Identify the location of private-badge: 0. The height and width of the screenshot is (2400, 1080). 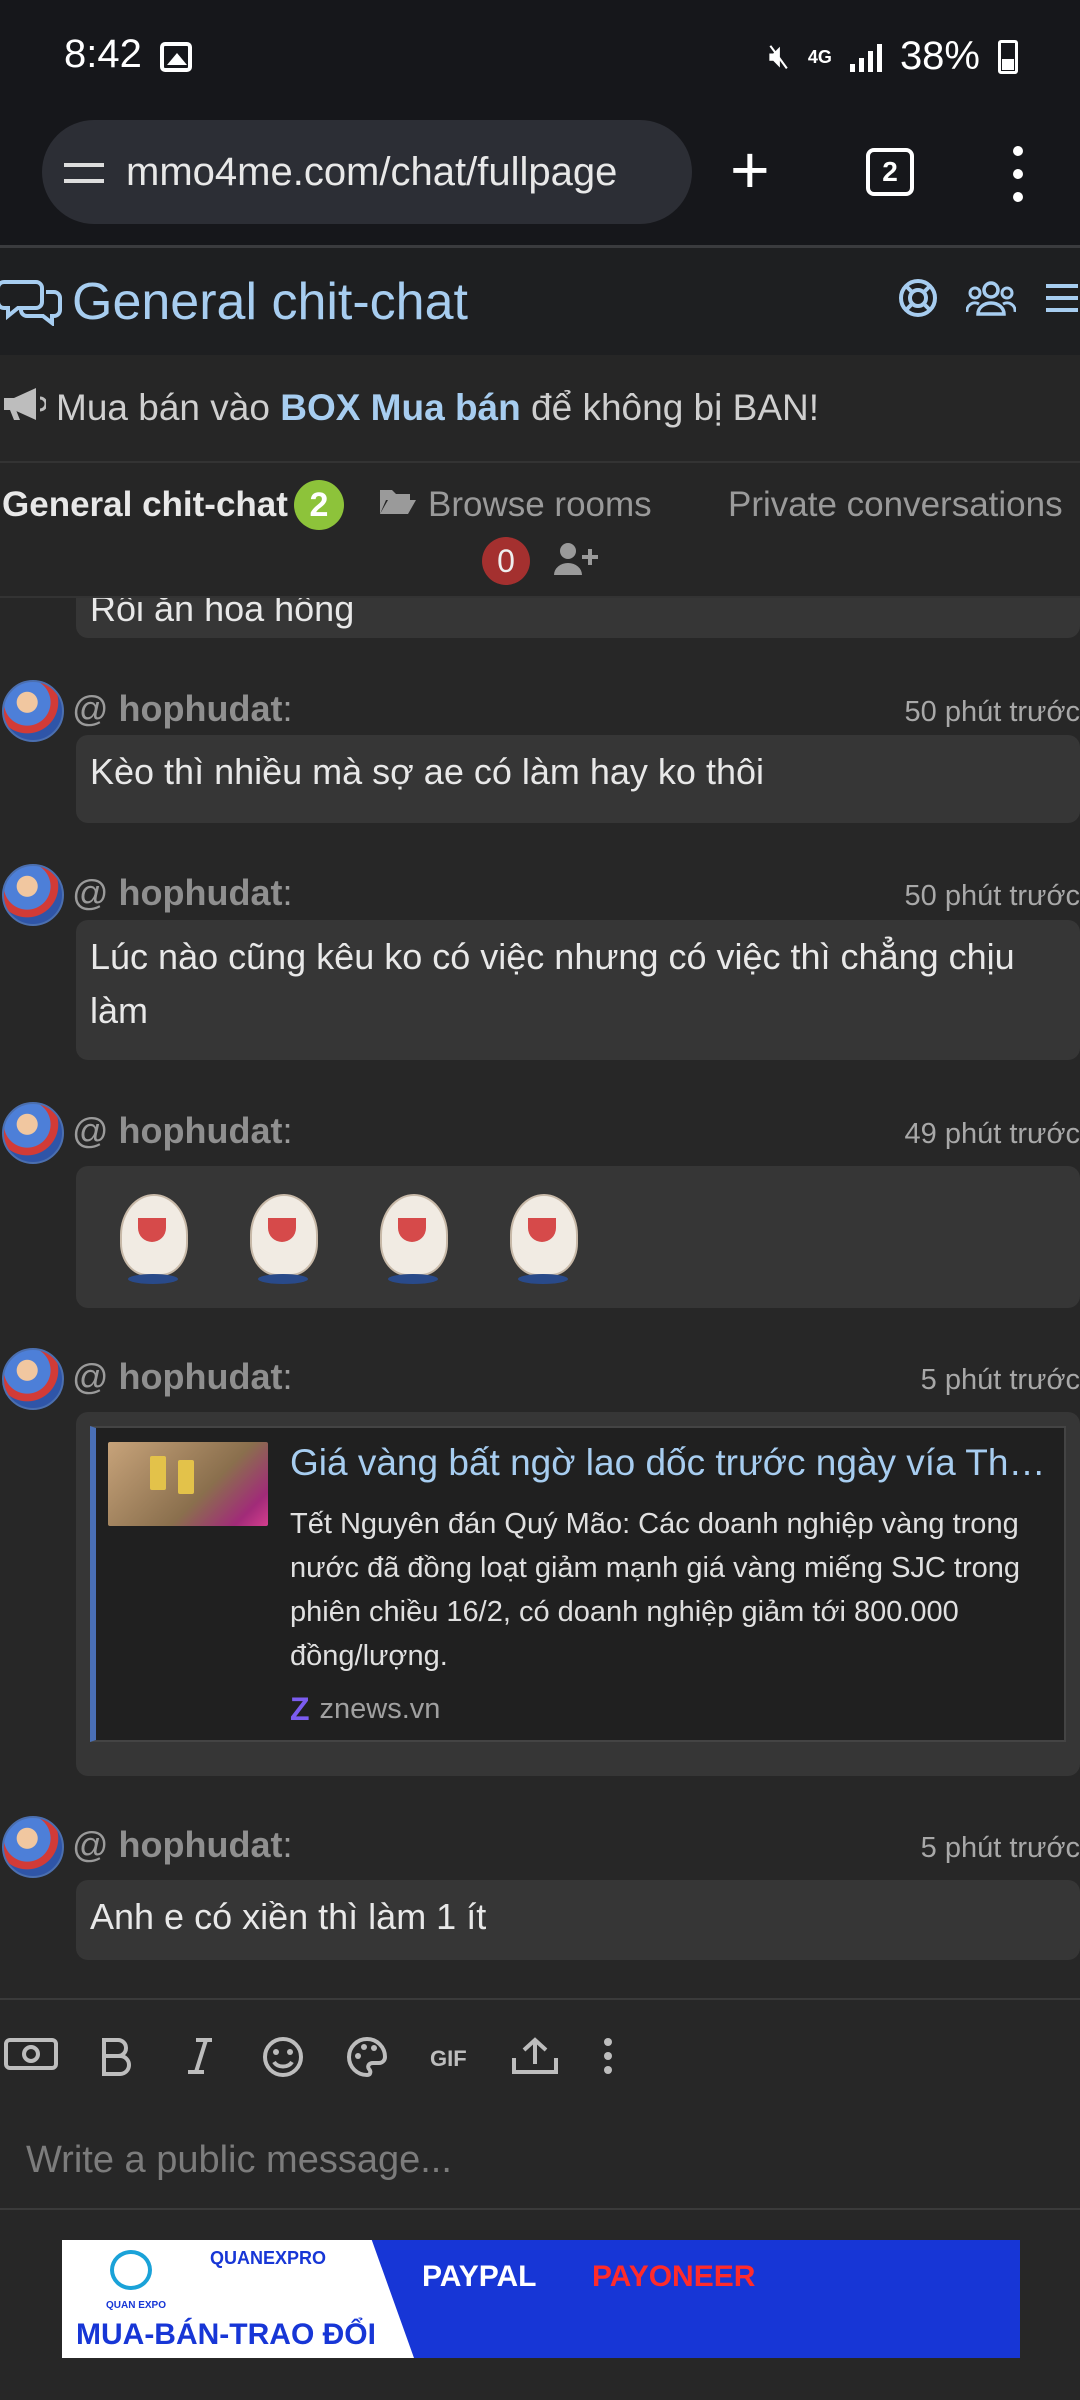
(506, 561).